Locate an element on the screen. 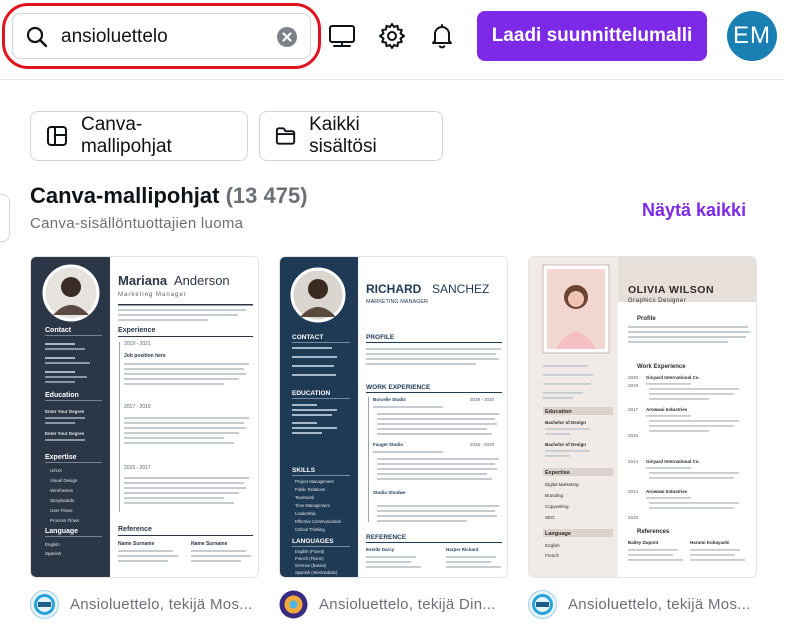  section-title: Canva-mallipohjat (13 475) is located at coordinates (169, 196).